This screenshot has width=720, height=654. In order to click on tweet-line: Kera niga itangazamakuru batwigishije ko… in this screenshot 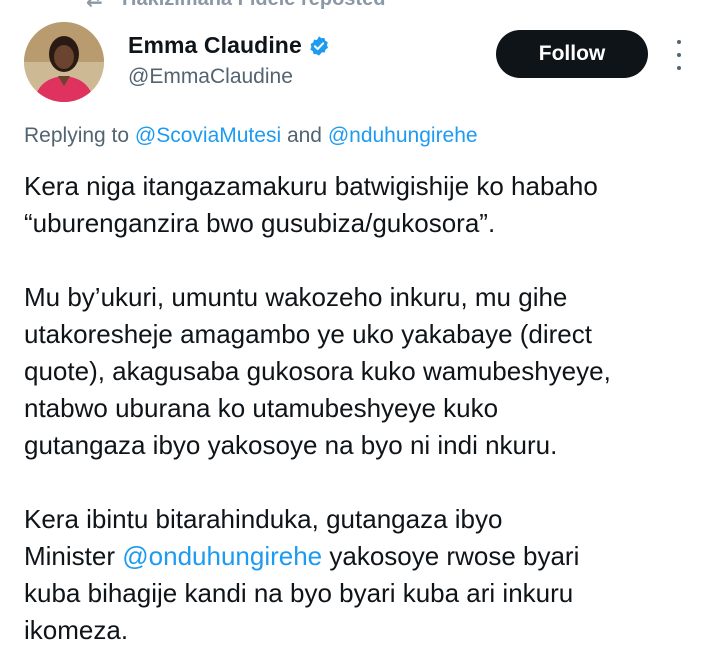, I will do `click(311, 186)`.